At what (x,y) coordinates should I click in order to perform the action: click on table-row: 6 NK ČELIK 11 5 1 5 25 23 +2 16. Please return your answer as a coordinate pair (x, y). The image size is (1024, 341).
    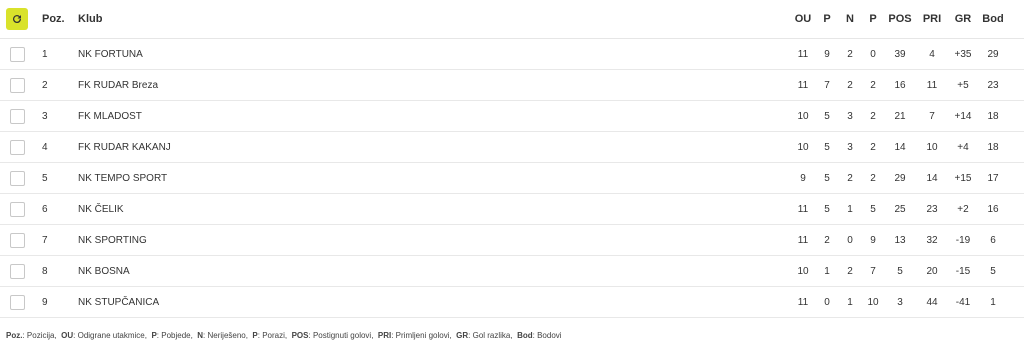
    Looking at the image, I should click on (512, 209).